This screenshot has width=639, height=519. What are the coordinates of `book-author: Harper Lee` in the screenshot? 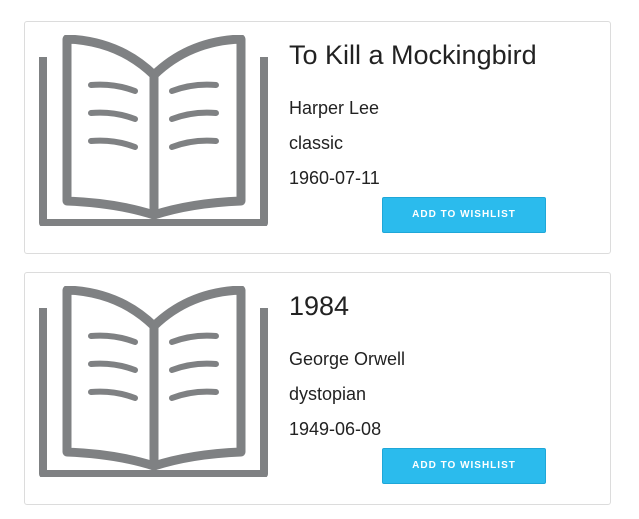 It's located at (334, 108).